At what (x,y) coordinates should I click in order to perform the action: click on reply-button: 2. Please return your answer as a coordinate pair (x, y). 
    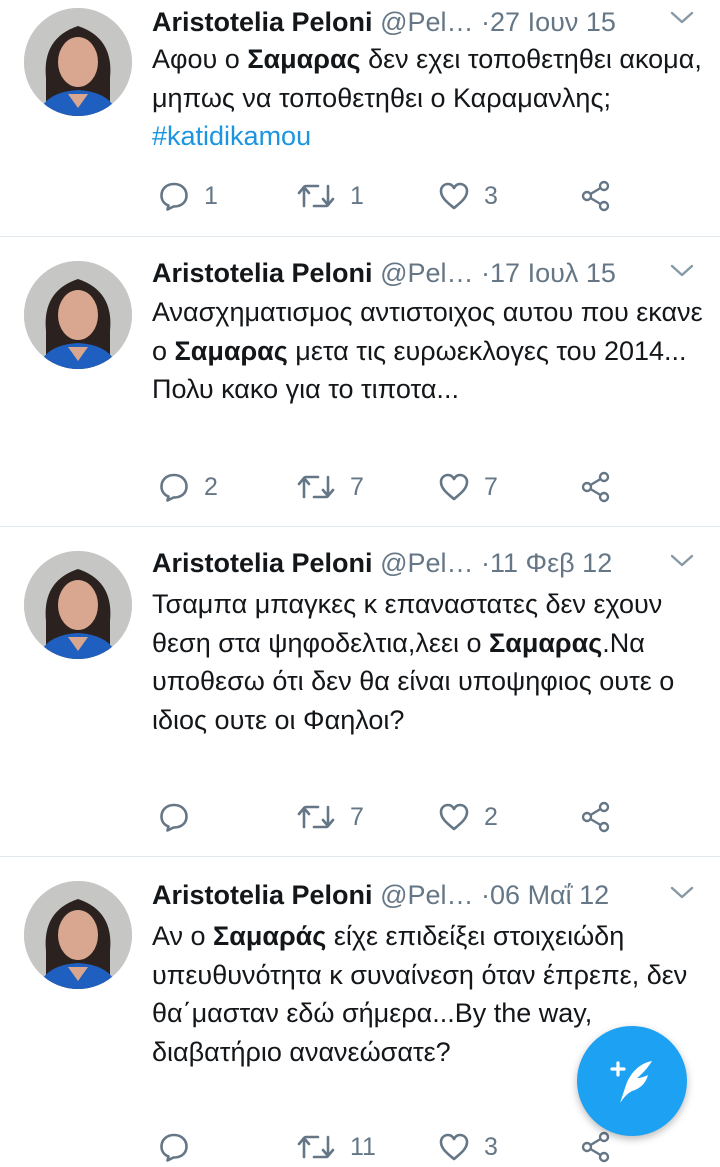
    Looking at the image, I should click on (188, 487).